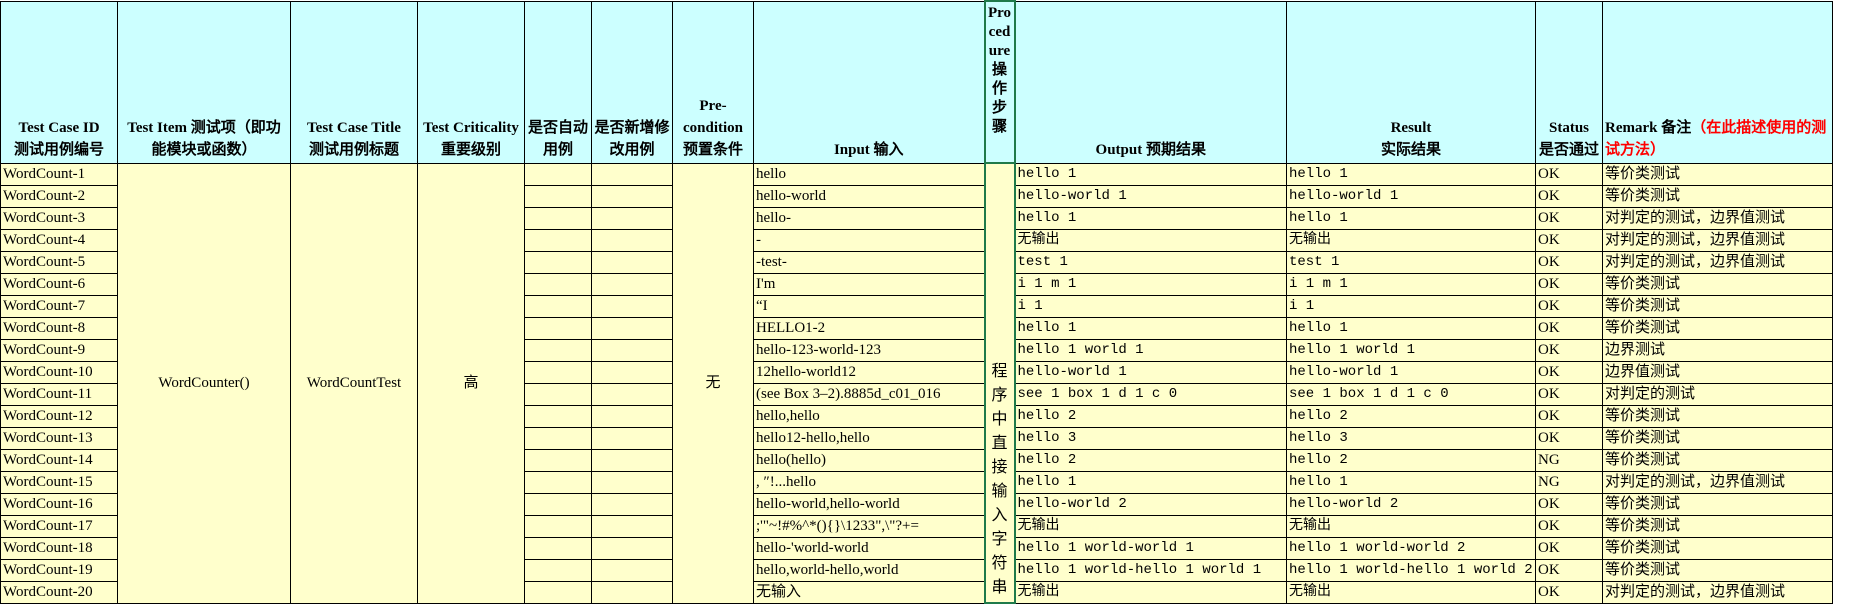 This screenshot has width=1852, height=604. I want to click on cell-input: hello,world-hello,world, so click(869, 570).